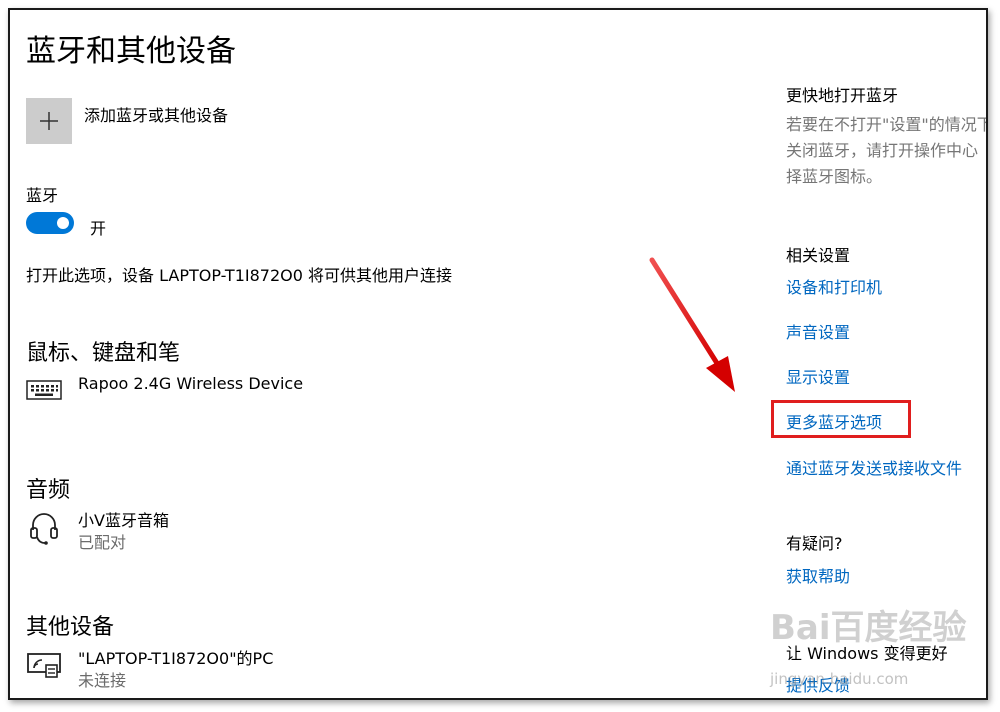 The image size is (1000, 712). I want to click on quick-text-line: 若要在不打开"设置"的情况下, so click(887, 124).